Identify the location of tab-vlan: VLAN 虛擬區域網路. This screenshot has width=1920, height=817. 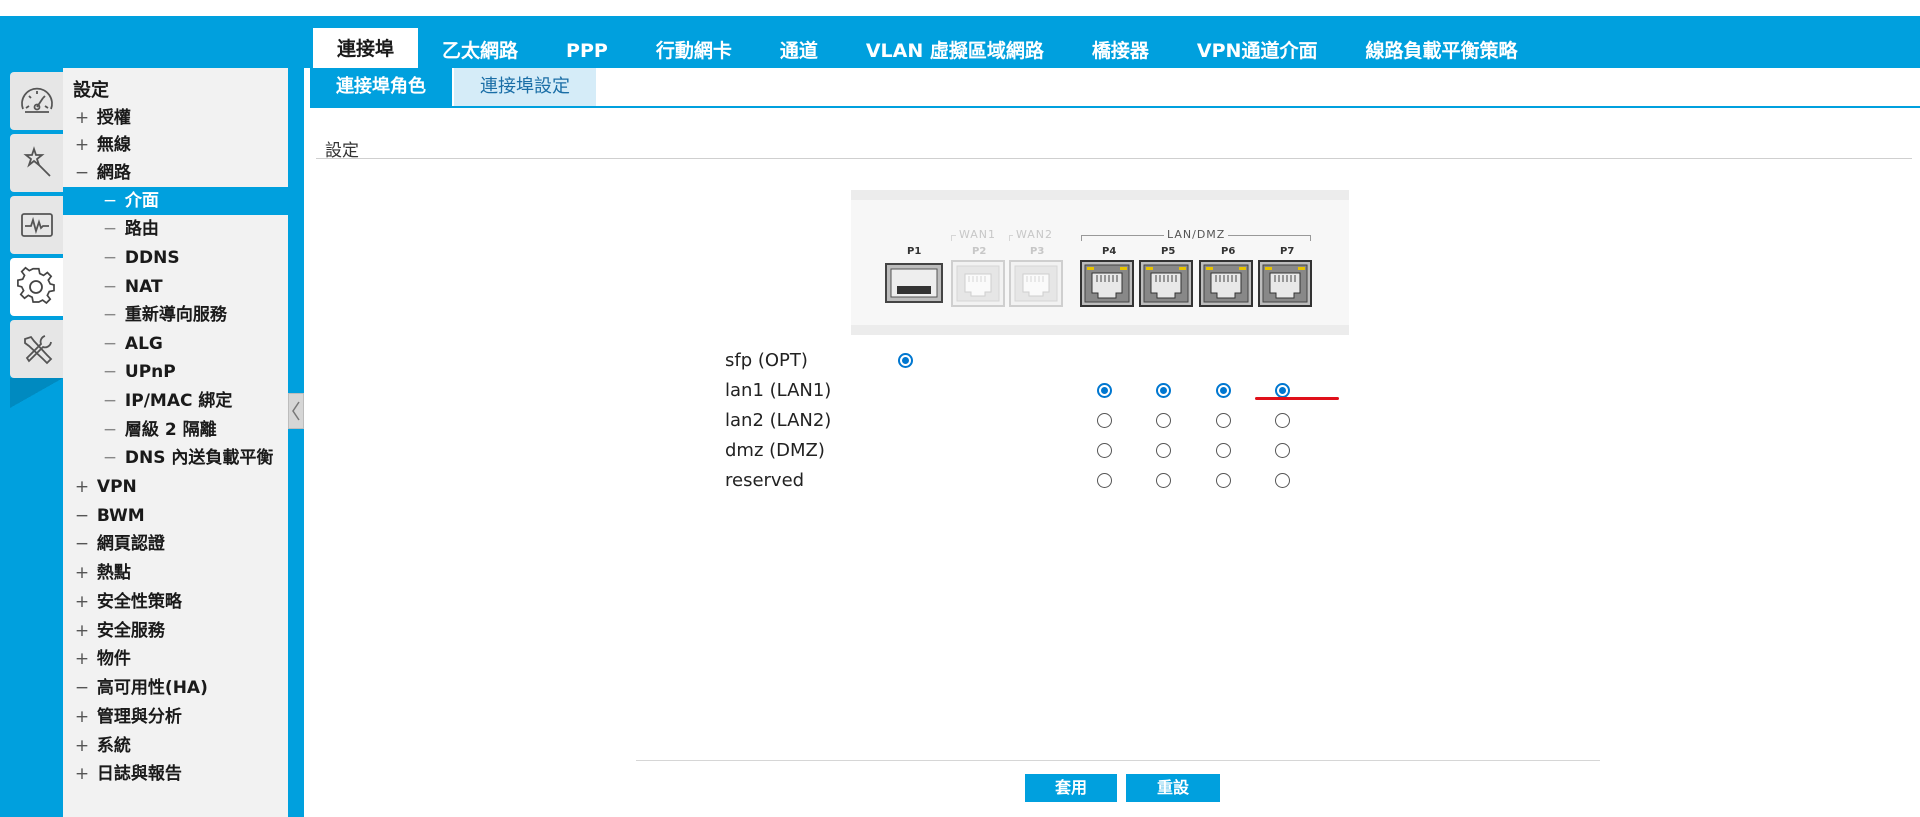
(955, 48).